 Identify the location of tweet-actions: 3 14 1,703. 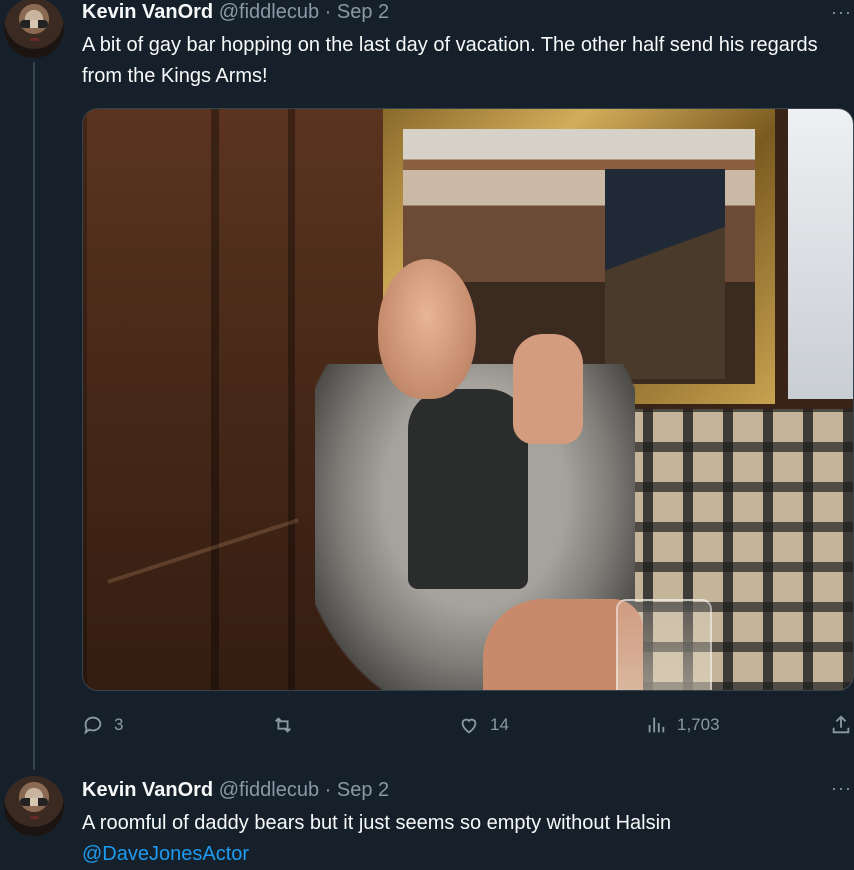
(468, 725).